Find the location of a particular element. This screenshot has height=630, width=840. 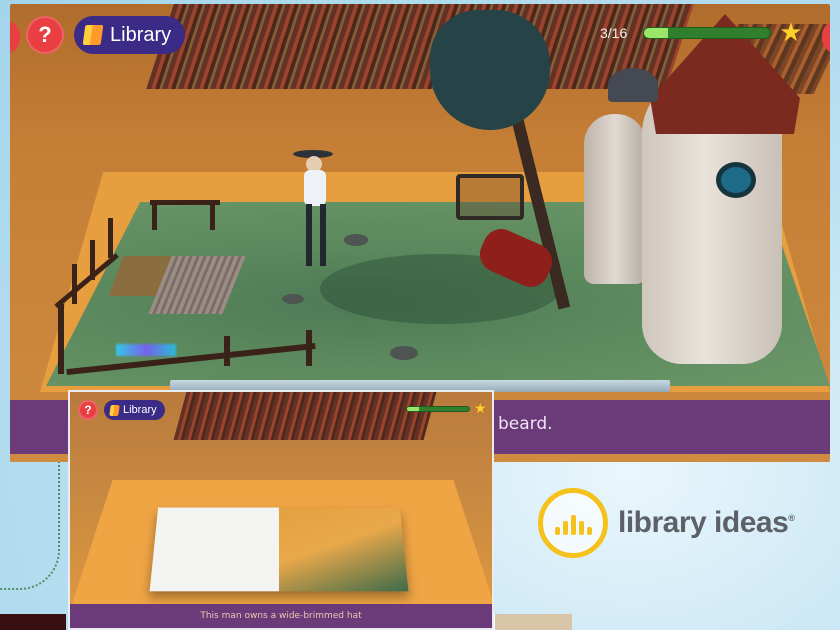

library-button: Library is located at coordinates (130, 35).